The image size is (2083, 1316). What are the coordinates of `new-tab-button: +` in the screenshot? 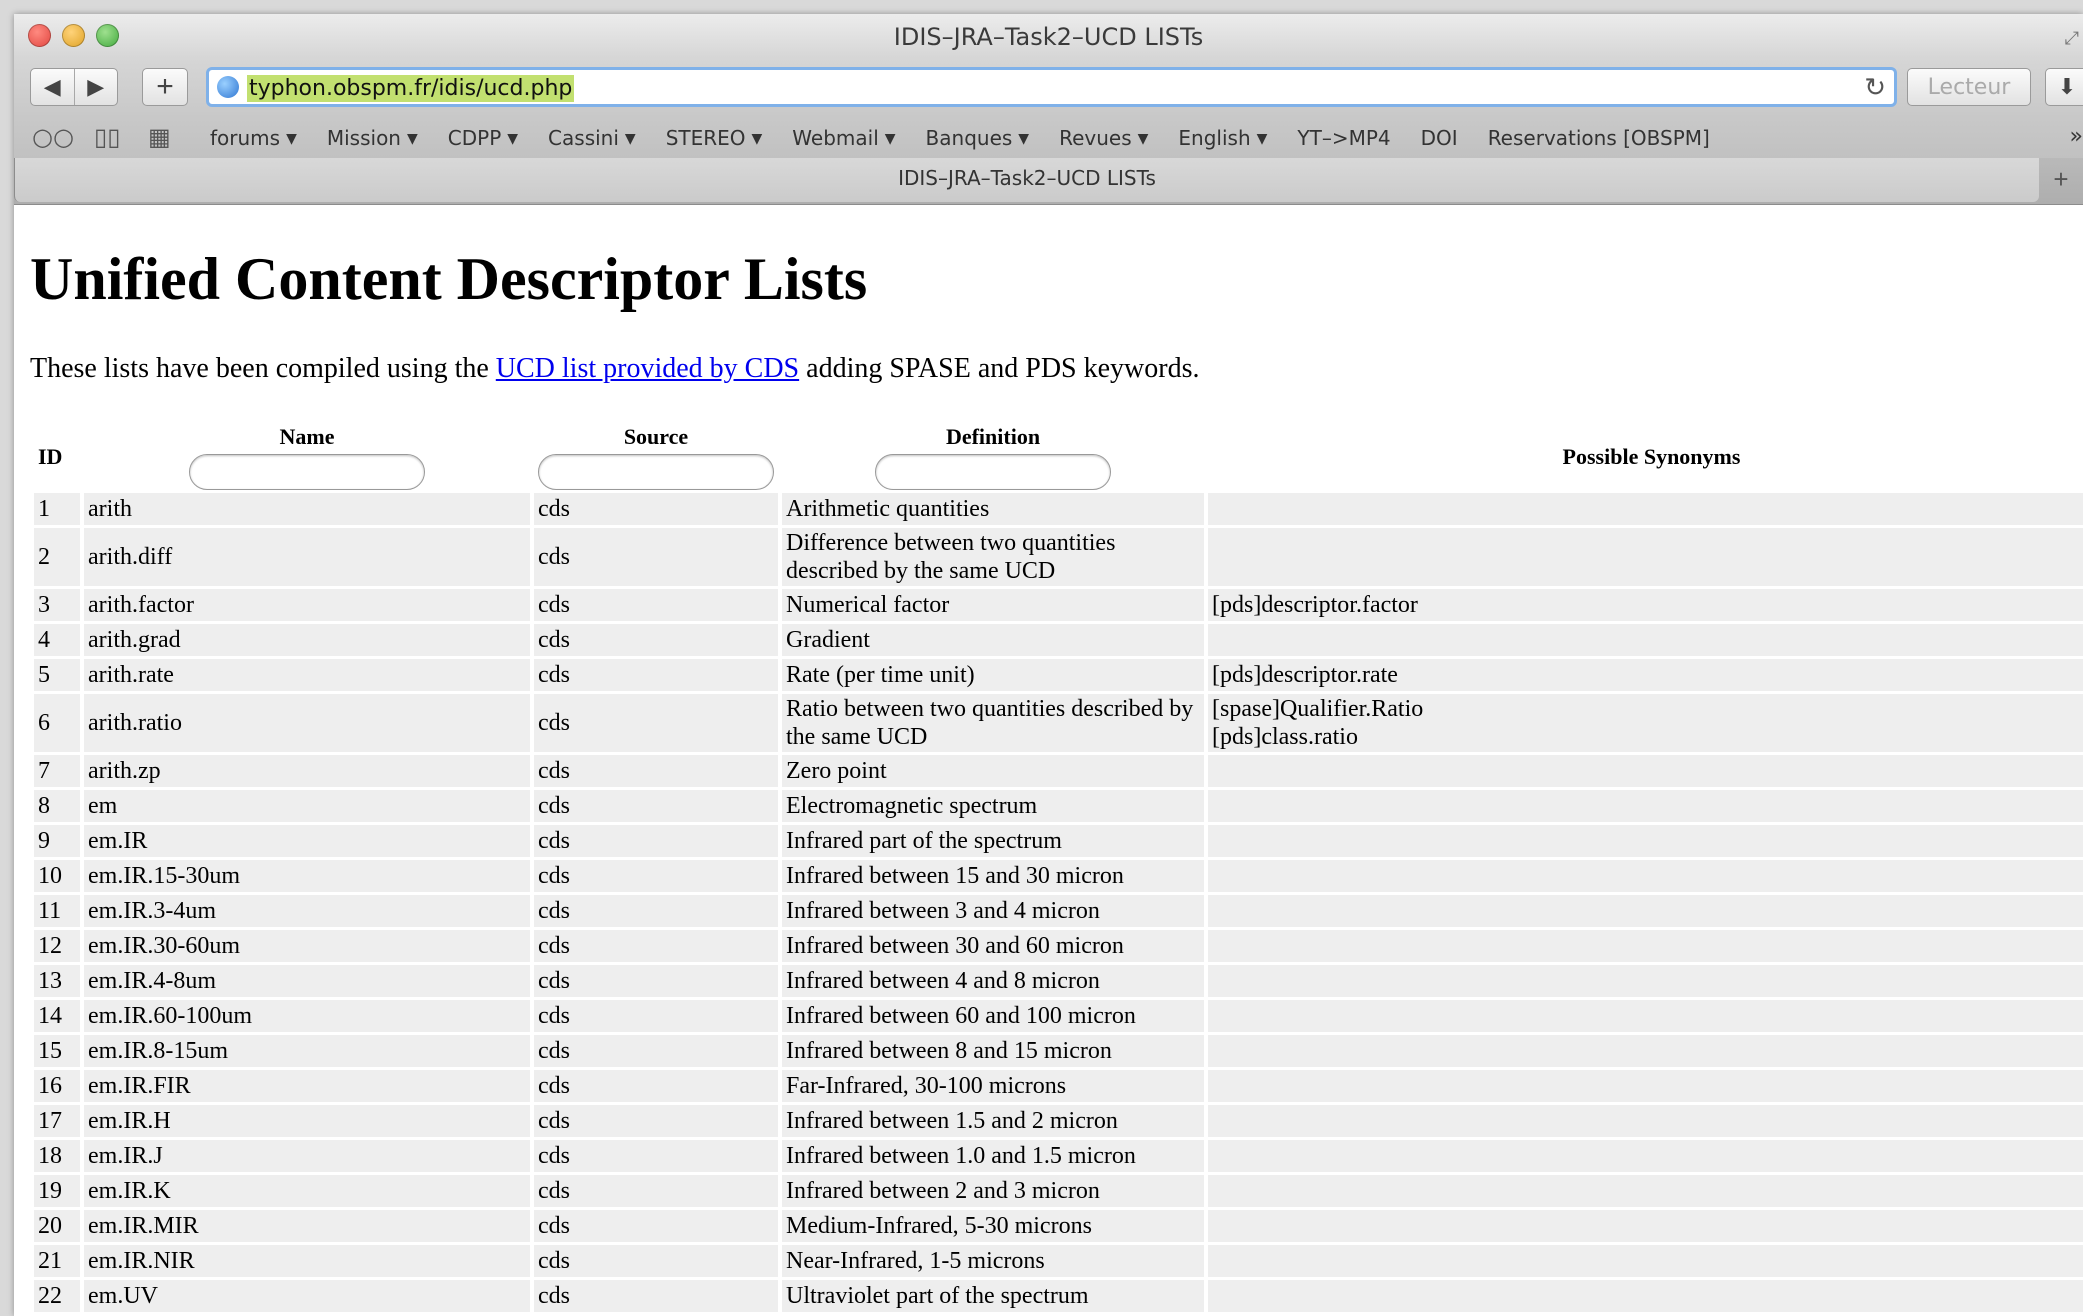 It's located at (165, 87).